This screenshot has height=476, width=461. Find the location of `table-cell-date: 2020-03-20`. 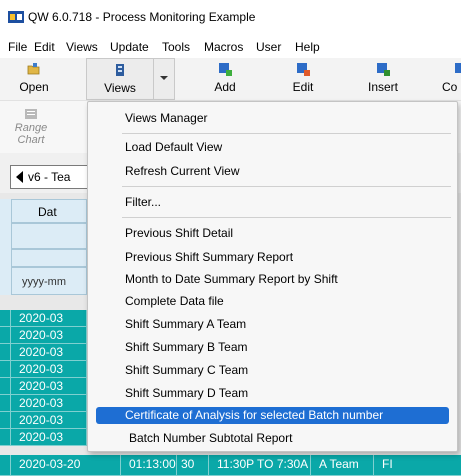

table-cell-date: 2020-03-20 is located at coordinates (66, 465).